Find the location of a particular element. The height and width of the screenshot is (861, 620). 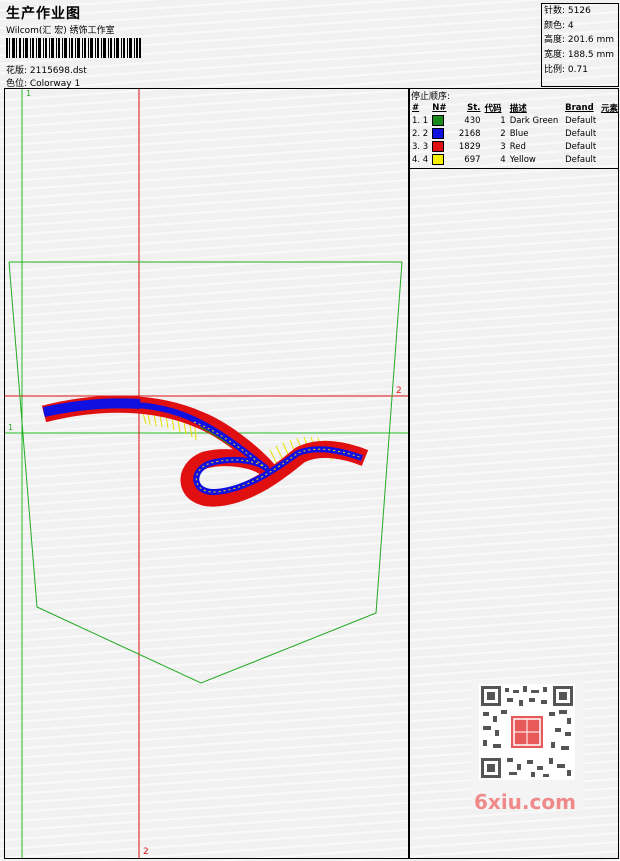

qr-code-icon is located at coordinates (527, 732).